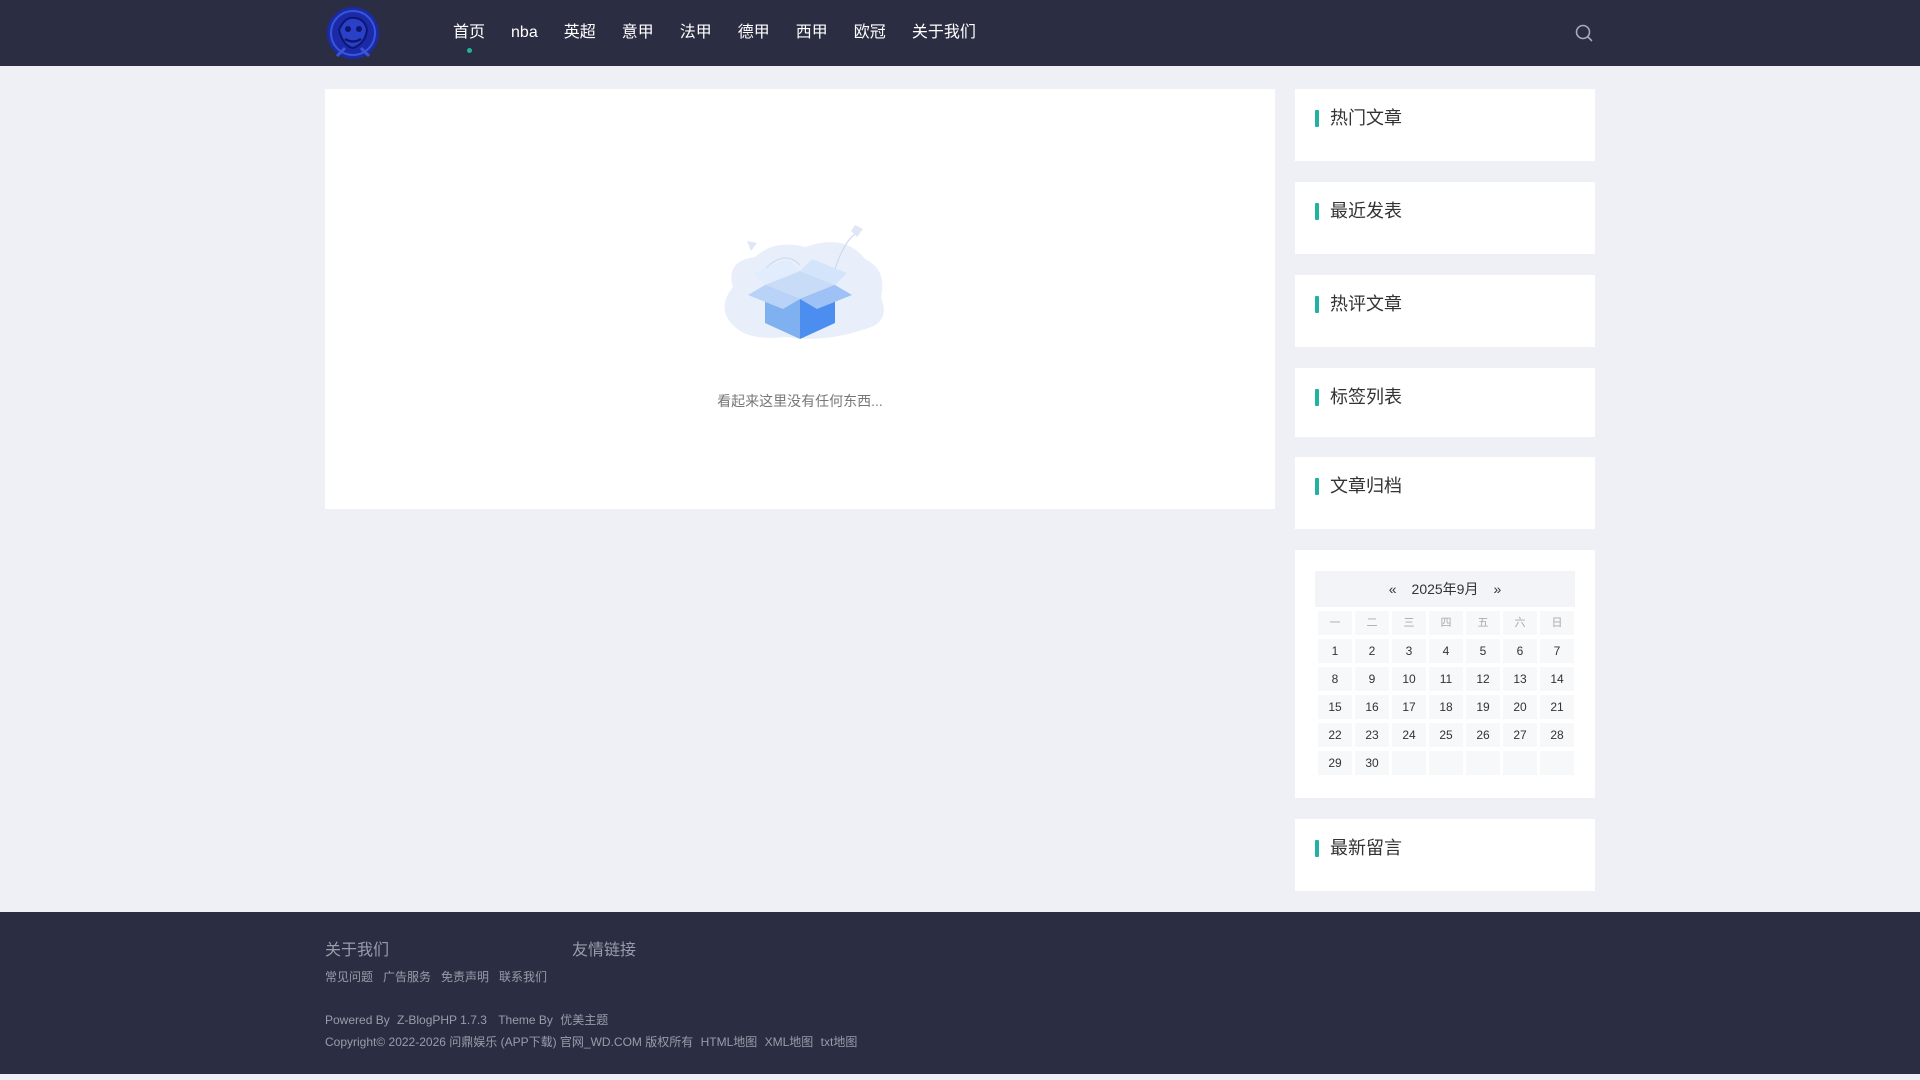  Describe the element at coordinates (960, 1077) in the screenshot. I see `bottom-strip` at that location.